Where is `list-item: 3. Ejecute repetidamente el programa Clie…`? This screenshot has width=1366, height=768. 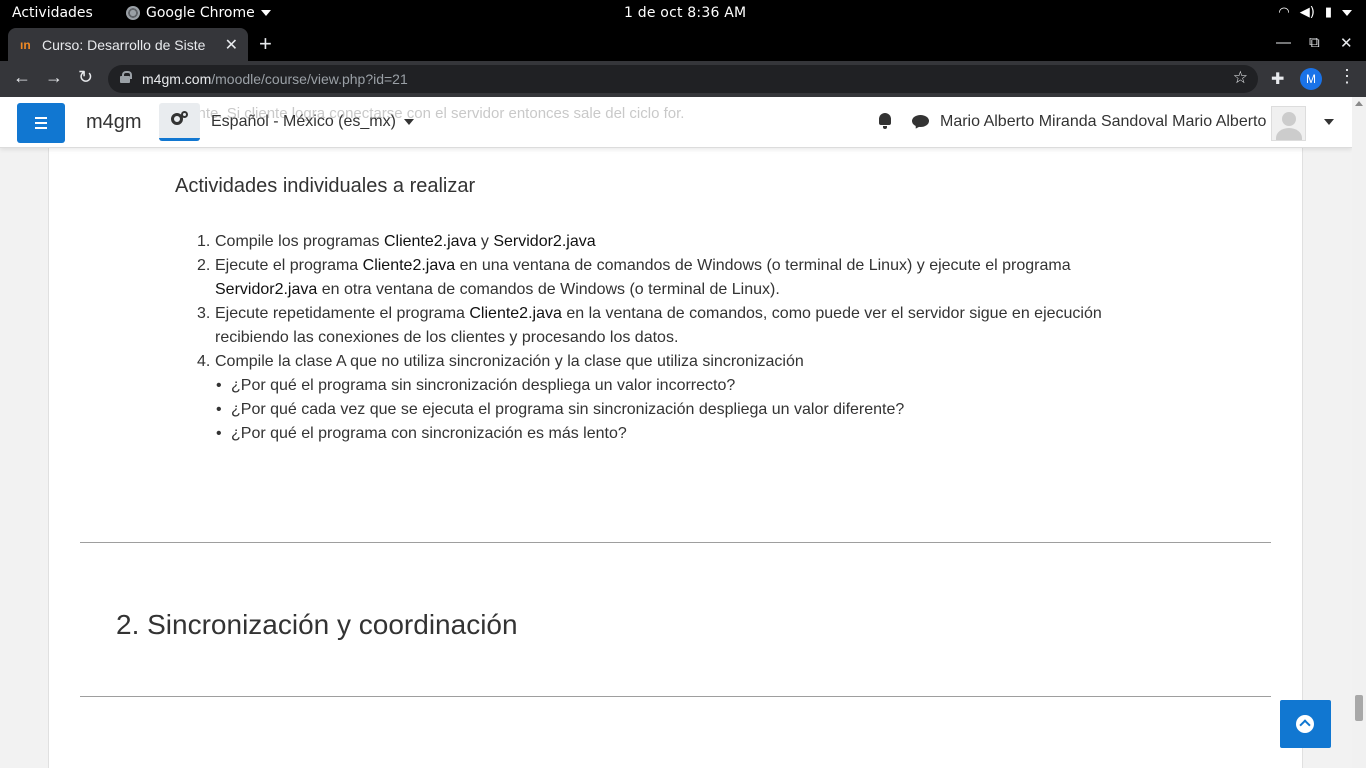
list-item: 3. Ejecute repetidamente el programa Clie… is located at coordinates (649, 325).